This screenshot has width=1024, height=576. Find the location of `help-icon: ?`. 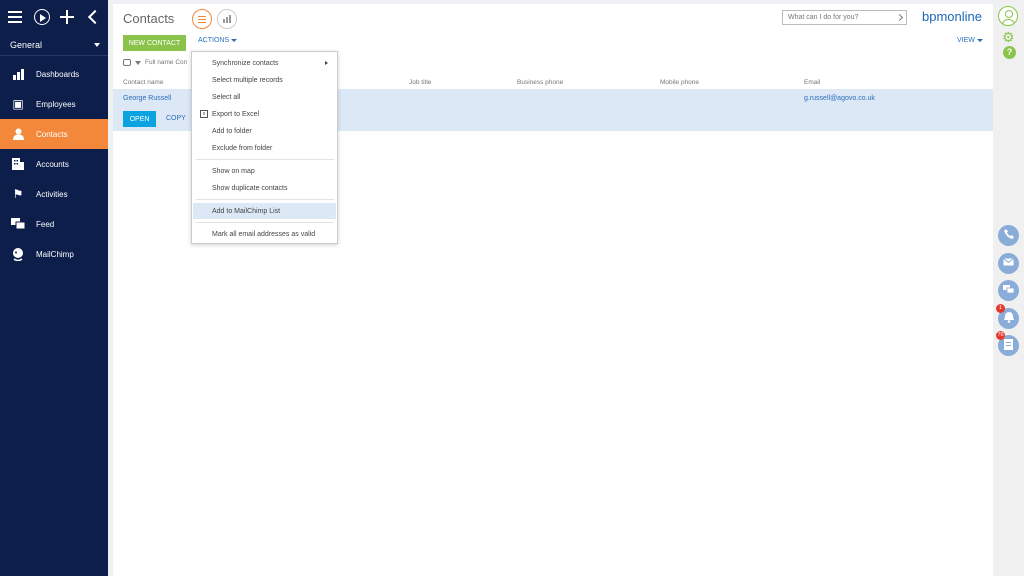

help-icon: ? is located at coordinates (1009, 52).